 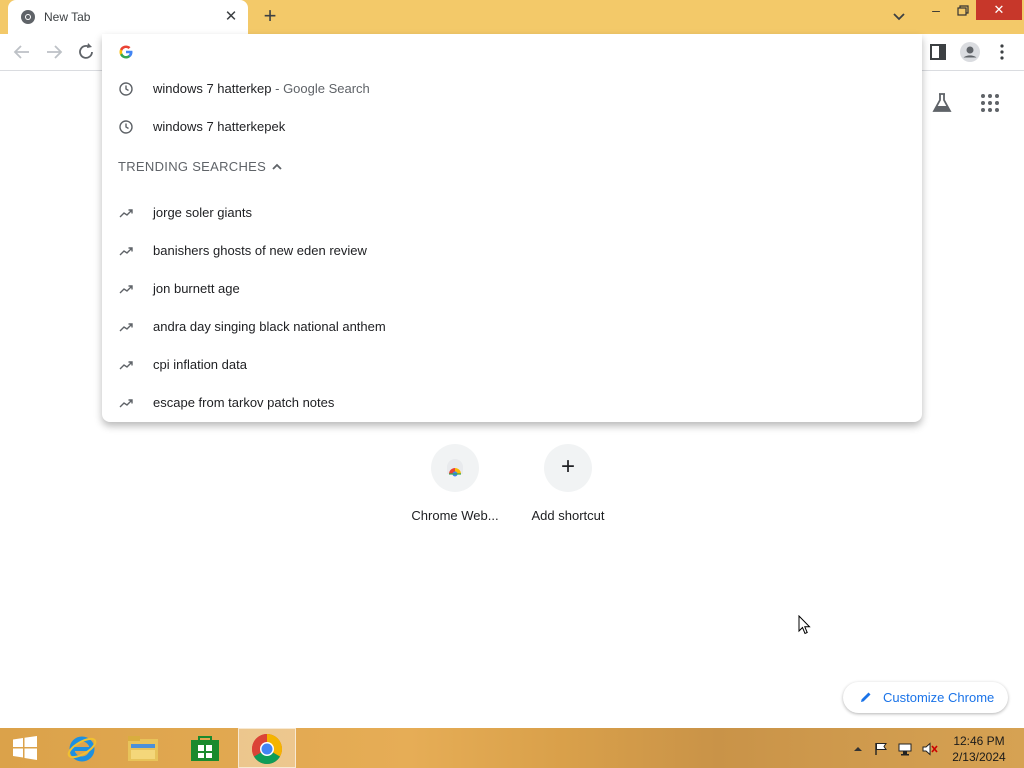 I want to click on shortcut-tile: +, so click(x=568, y=468).